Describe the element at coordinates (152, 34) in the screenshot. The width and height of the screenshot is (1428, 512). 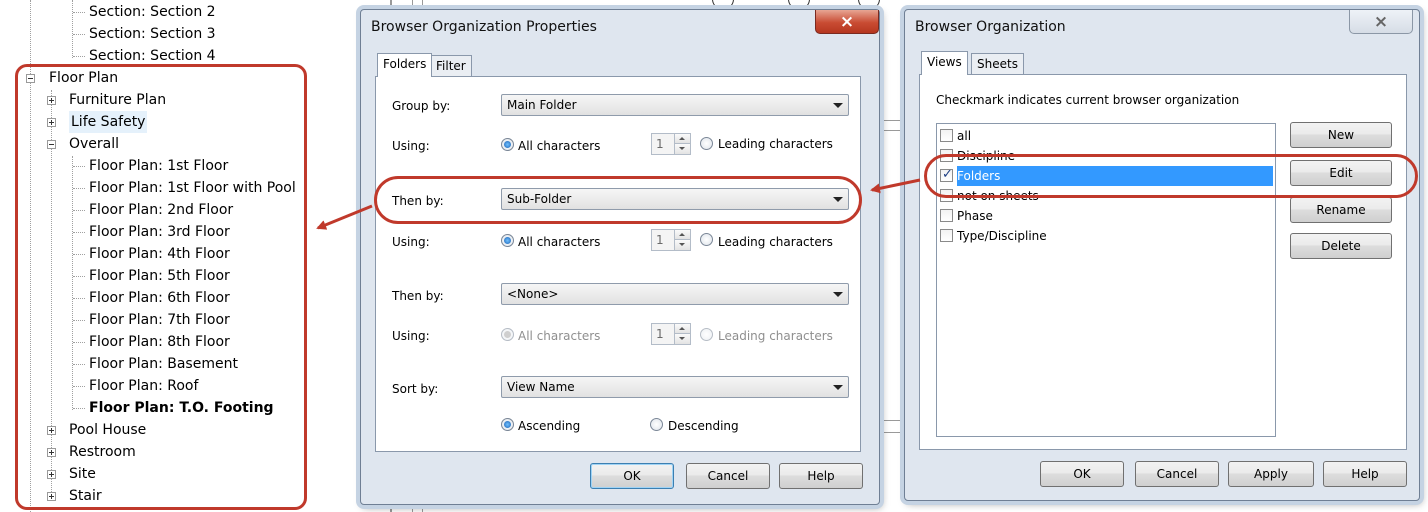
I see `tree-item: Section: Section 3` at that location.